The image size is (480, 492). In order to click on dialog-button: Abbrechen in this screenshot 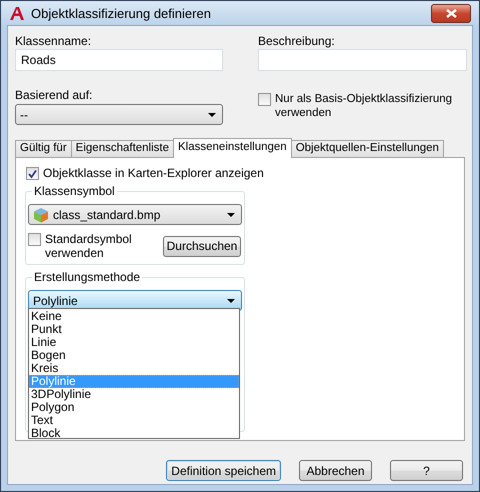, I will do `click(335, 470)`.